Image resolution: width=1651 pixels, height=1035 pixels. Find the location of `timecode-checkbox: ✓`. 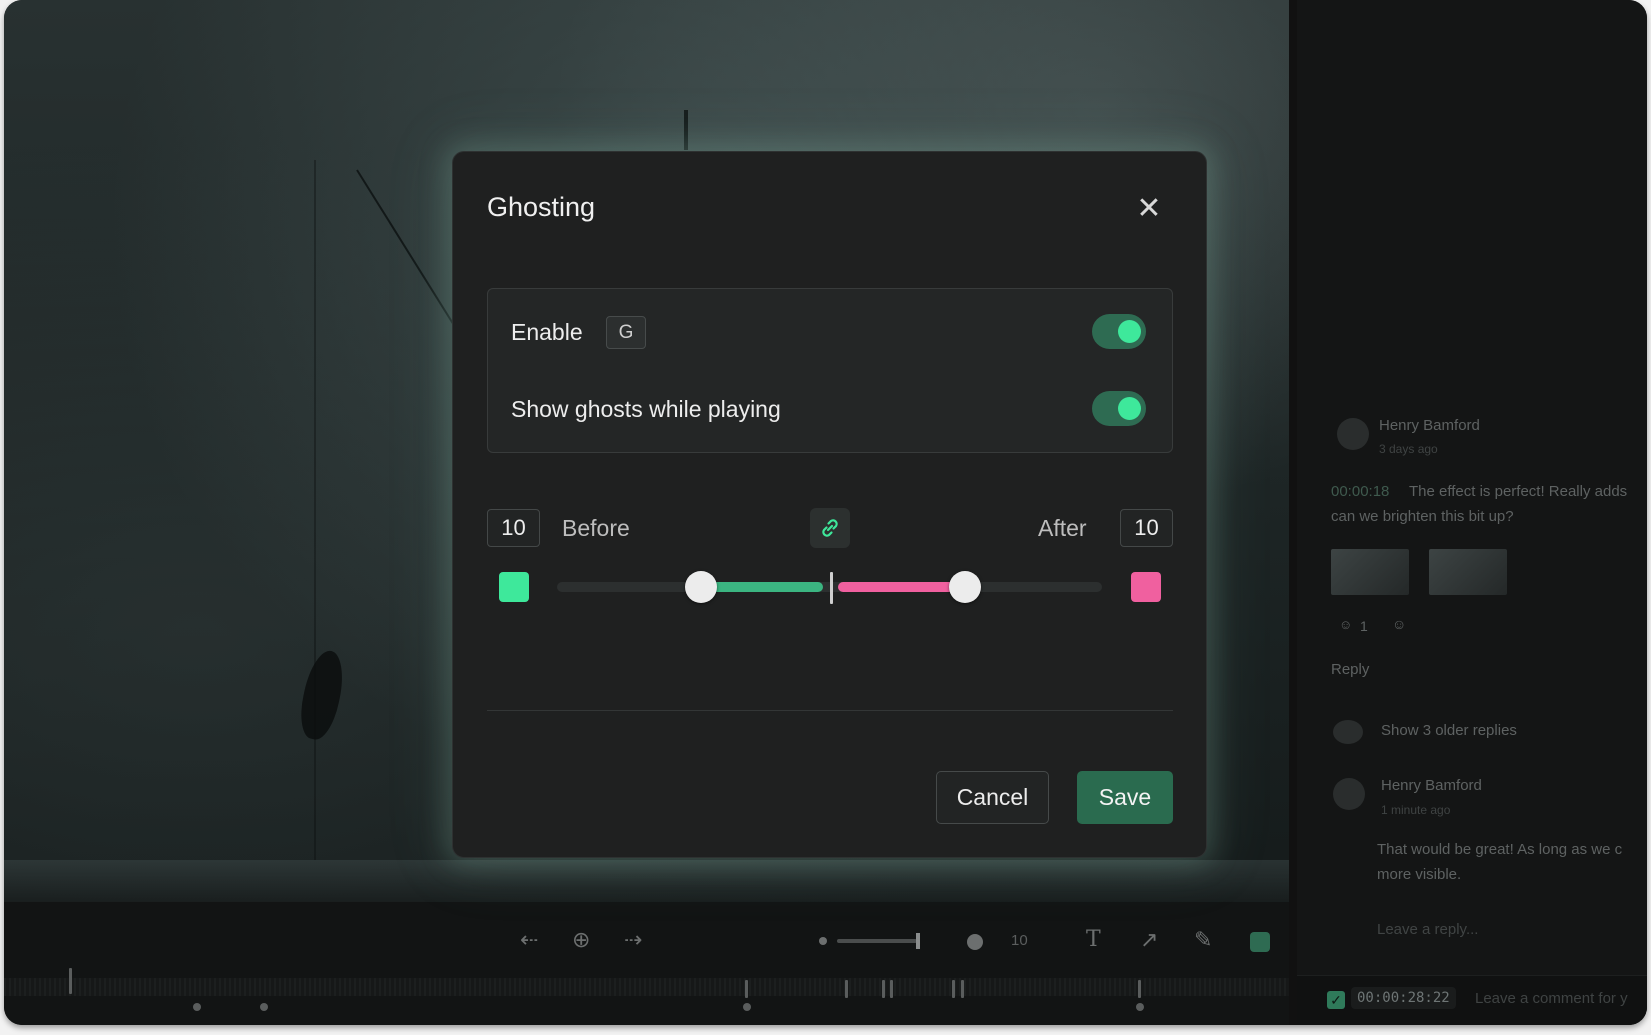

timecode-checkbox: ✓ is located at coordinates (1336, 1000).